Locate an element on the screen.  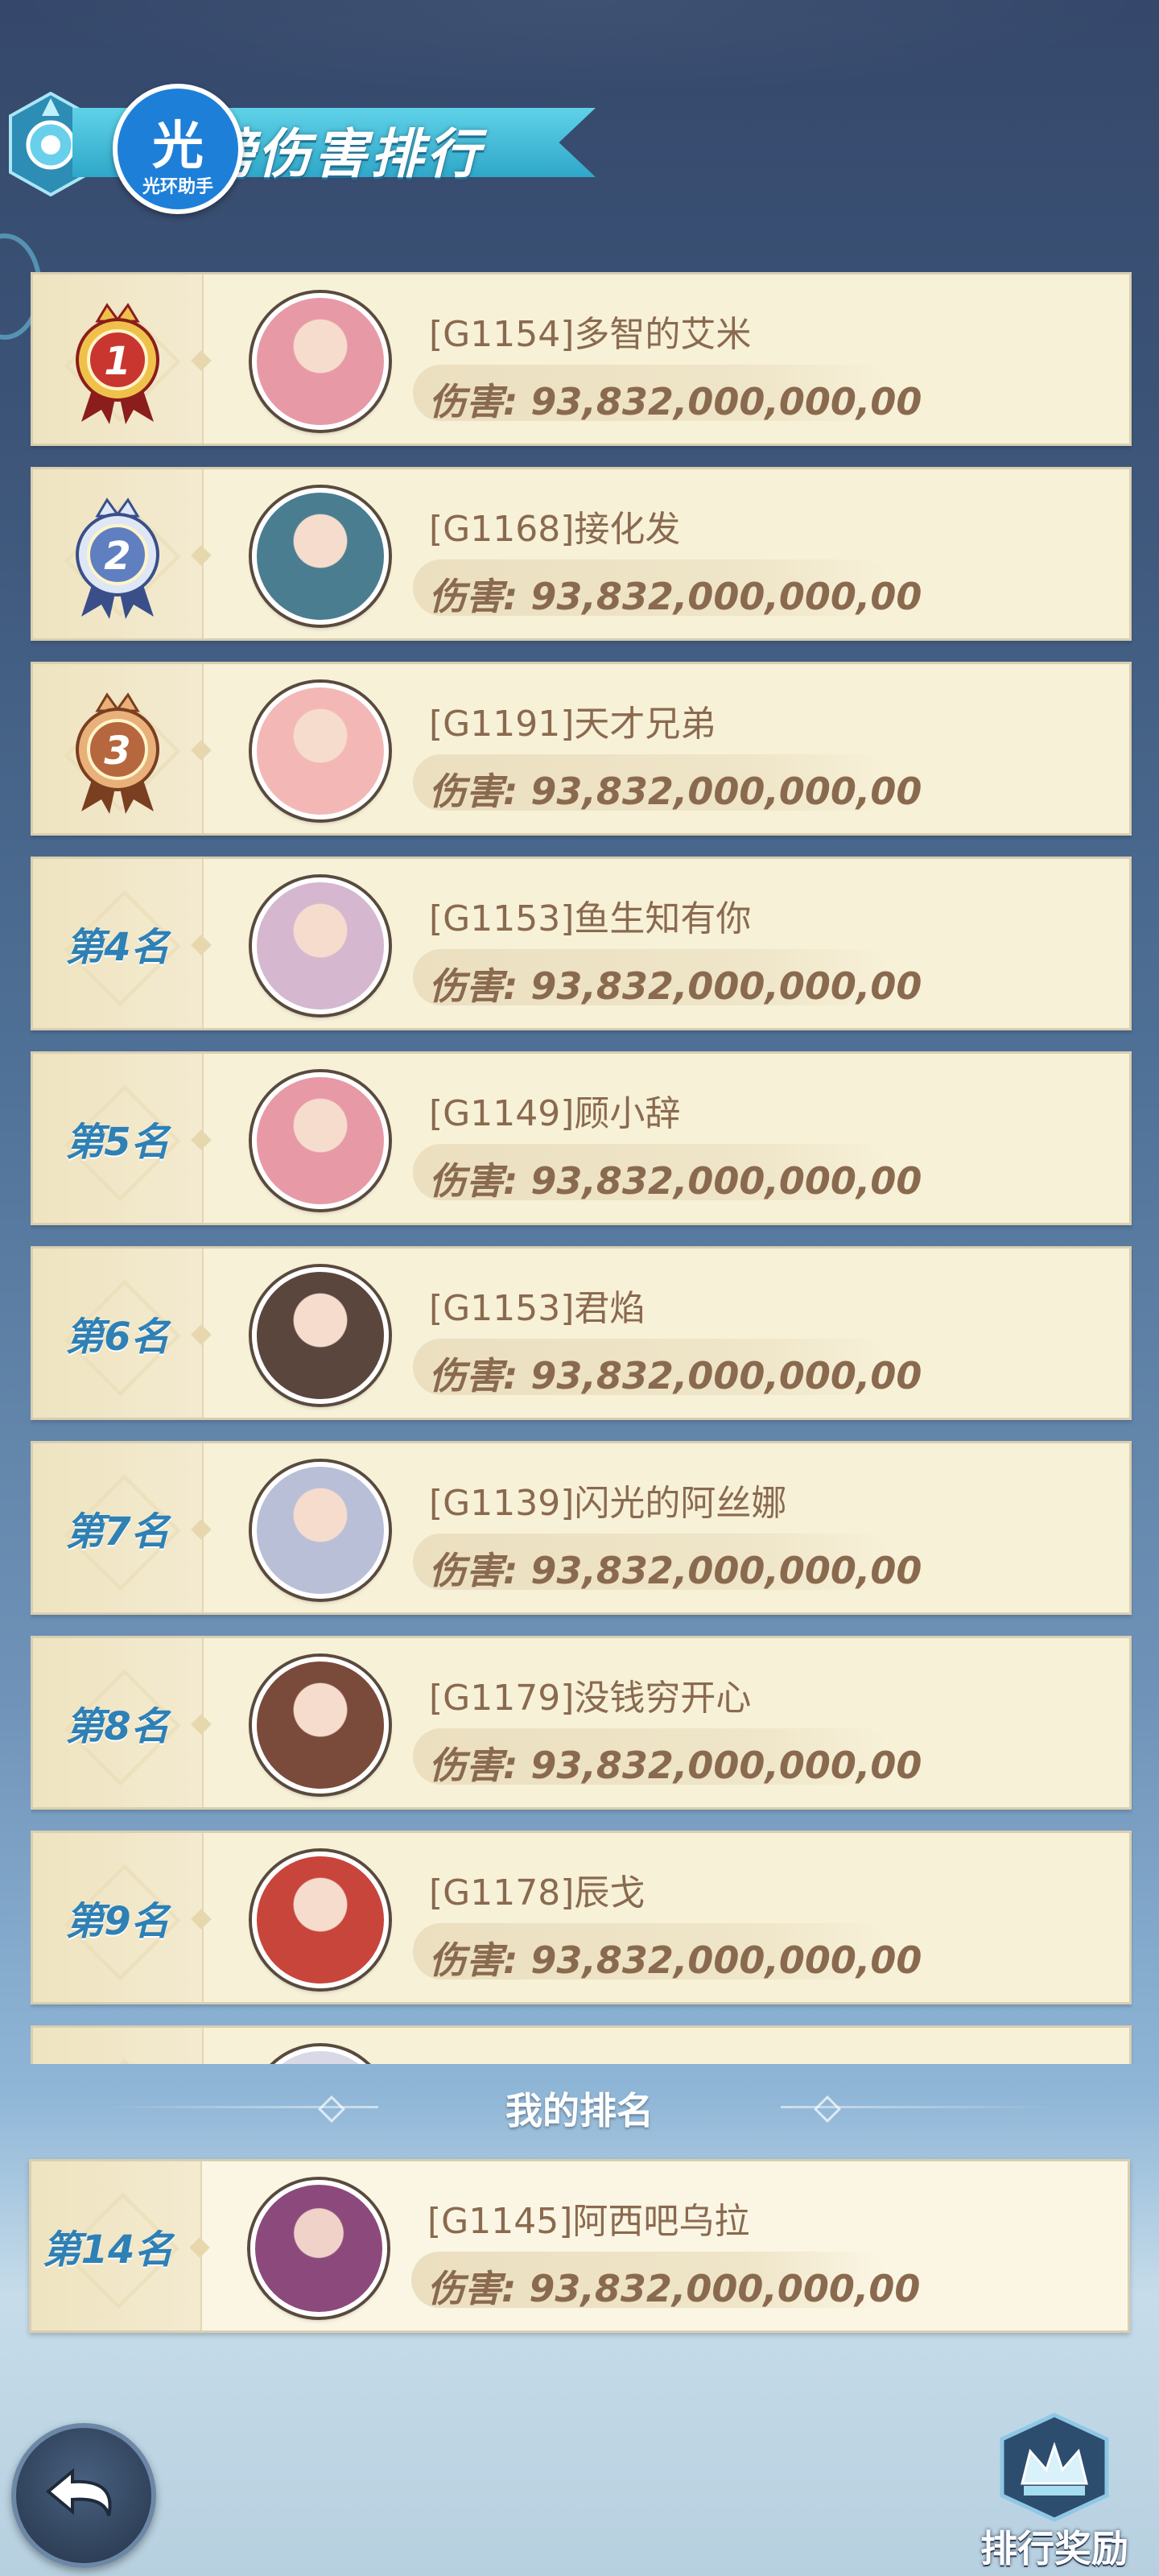
ranking-row: 1 [G1154]多智的艾米 伤害: 93,832,000,000,00 is located at coordinates (581, 359).